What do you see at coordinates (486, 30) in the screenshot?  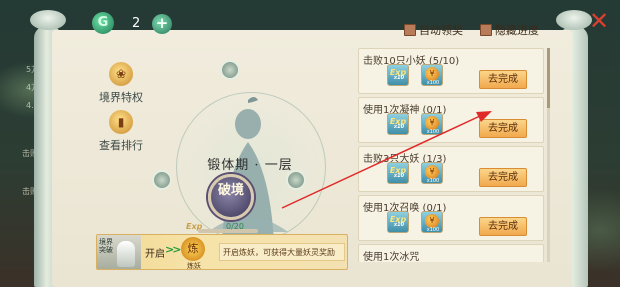 I see `hide-progress-checkbox` at bounding box center [486, 30].